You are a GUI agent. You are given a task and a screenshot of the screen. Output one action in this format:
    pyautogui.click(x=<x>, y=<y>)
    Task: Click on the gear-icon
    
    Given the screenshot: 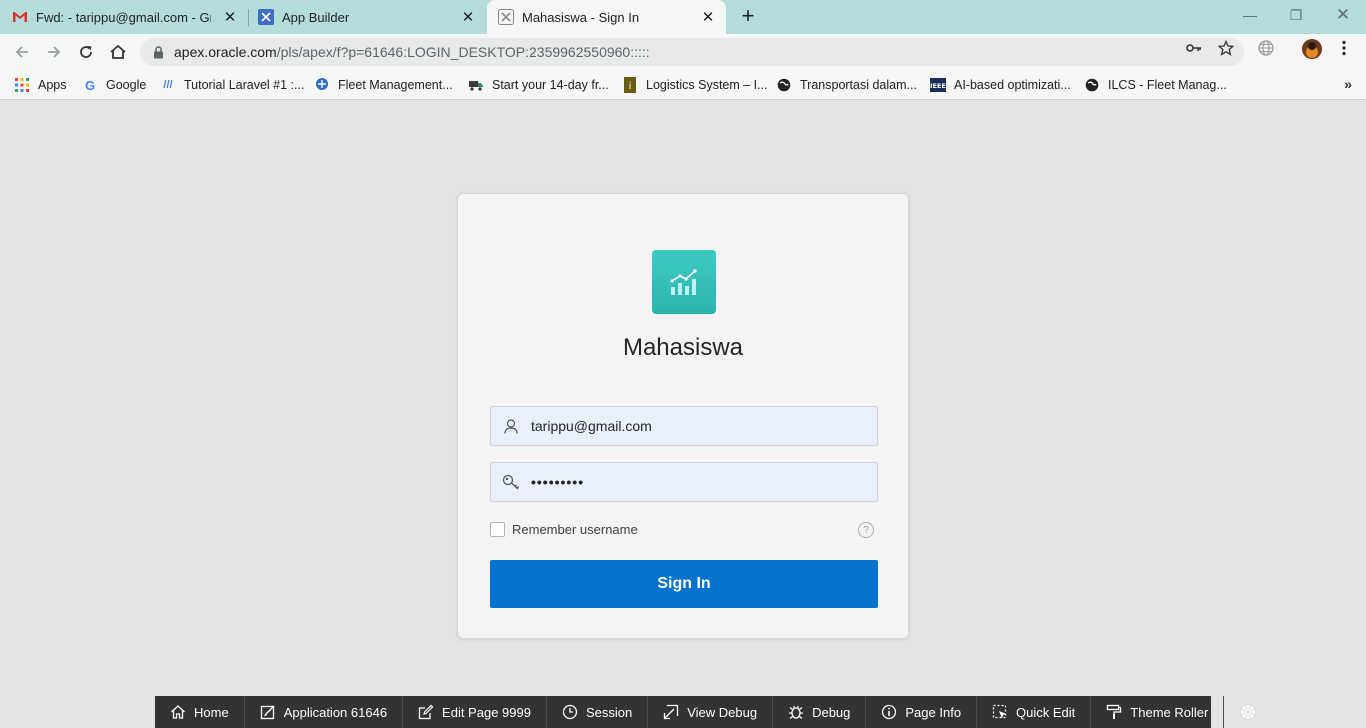 What is the action you would take?
    pyautogui.click(x=1248, y=712)
    